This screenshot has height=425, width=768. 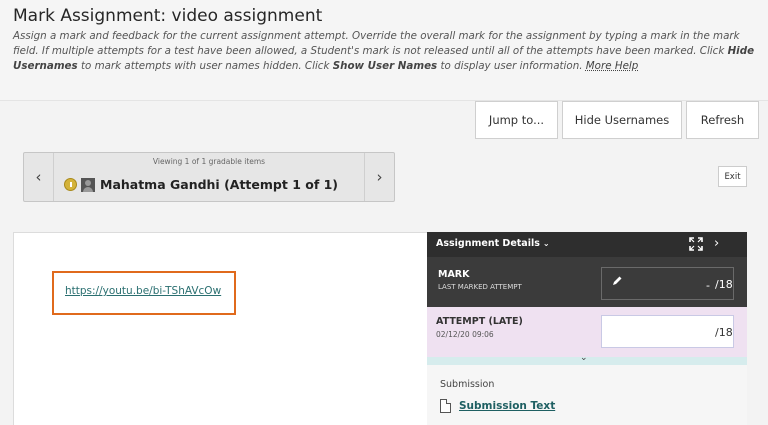 I want to click on submission-url-link: https://youtu.be/bi-TShAVcOw, so click(x=143, y=291).